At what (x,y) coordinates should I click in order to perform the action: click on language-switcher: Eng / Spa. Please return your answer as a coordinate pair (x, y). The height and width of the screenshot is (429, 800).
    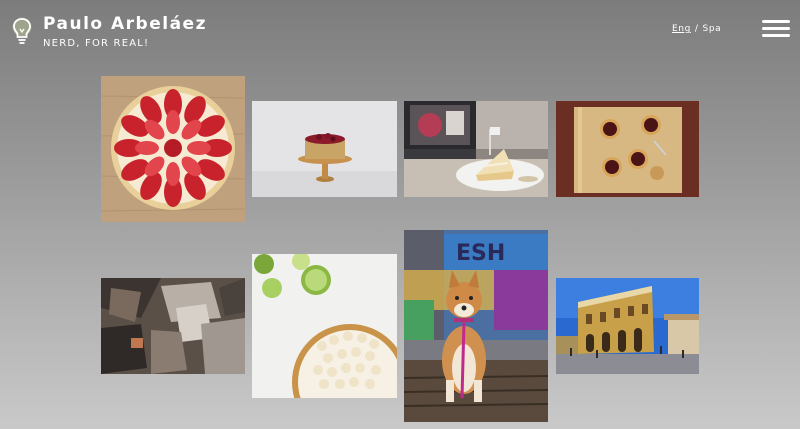
    Looking at the image, I should click on (696, 29).